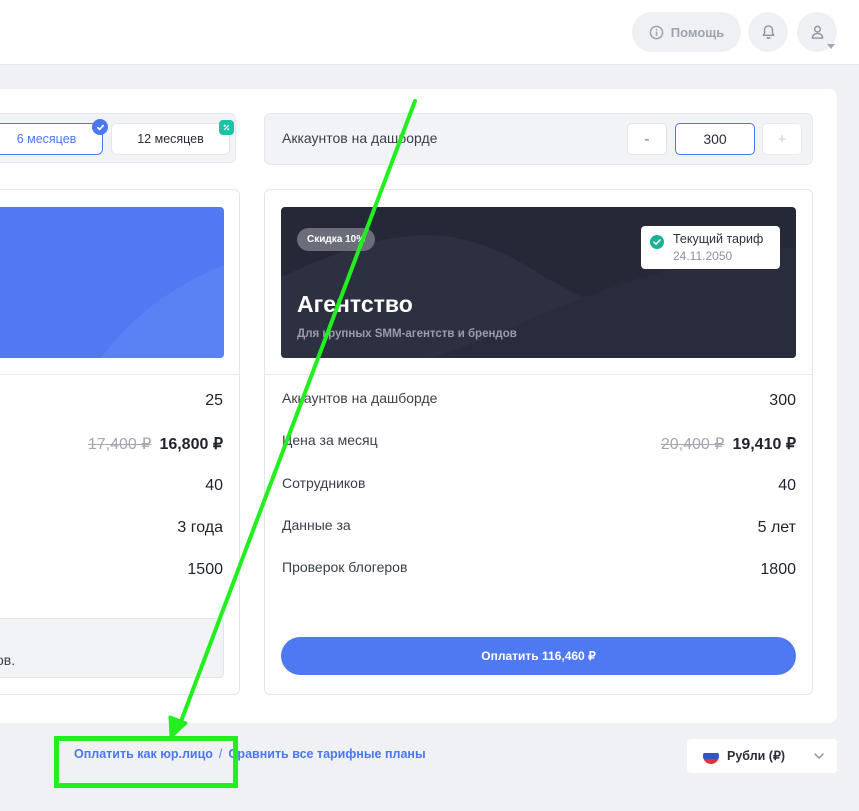 This screenshot has height=811, width=859. I want to click on accounts-label: Аккаунтов на дашборде, so click(360, 138).